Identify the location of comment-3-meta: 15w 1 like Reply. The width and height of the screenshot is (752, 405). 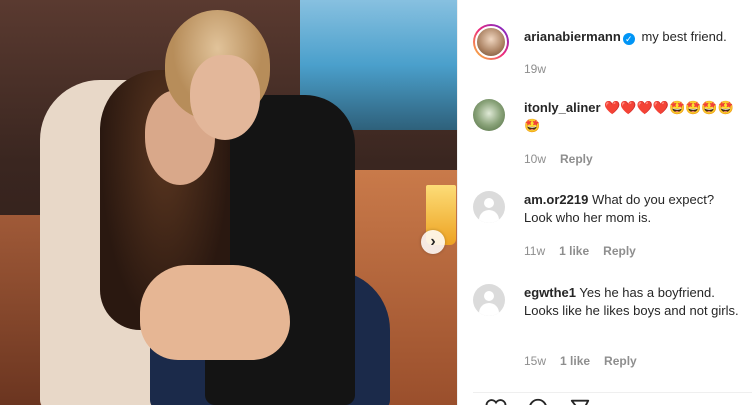
(587, 361).